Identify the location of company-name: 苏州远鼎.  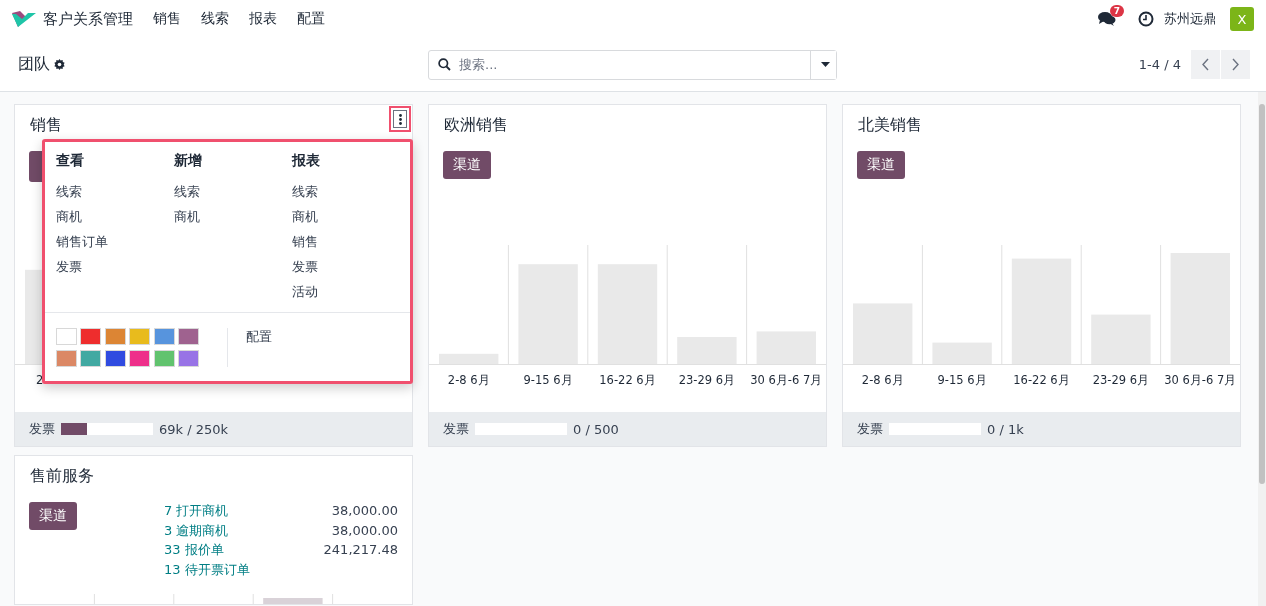
(1190, 19).